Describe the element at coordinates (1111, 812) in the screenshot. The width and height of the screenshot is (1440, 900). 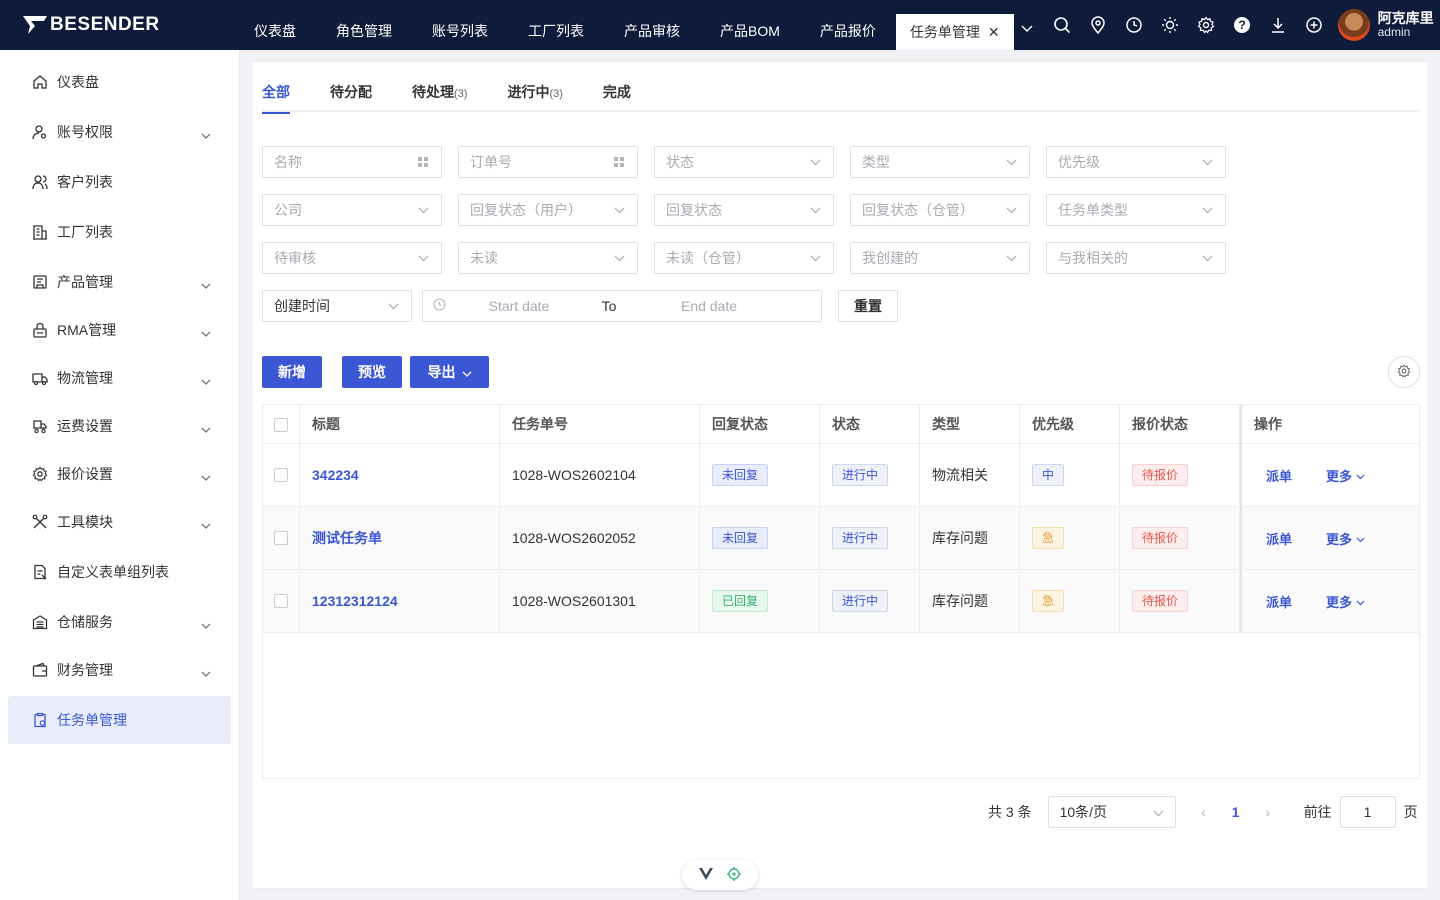
I see `page-size-select: 10条/页` at that location.